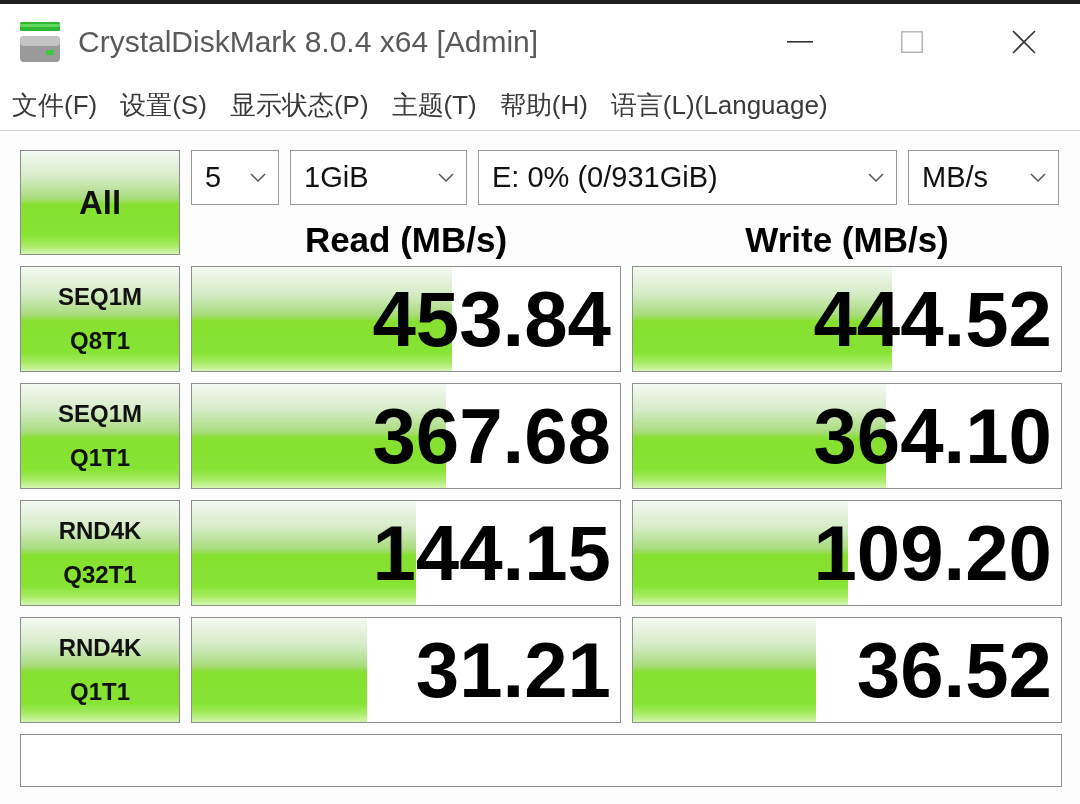  I want to click on test-button: SEQ1M Q1T1, so click(100, 436).